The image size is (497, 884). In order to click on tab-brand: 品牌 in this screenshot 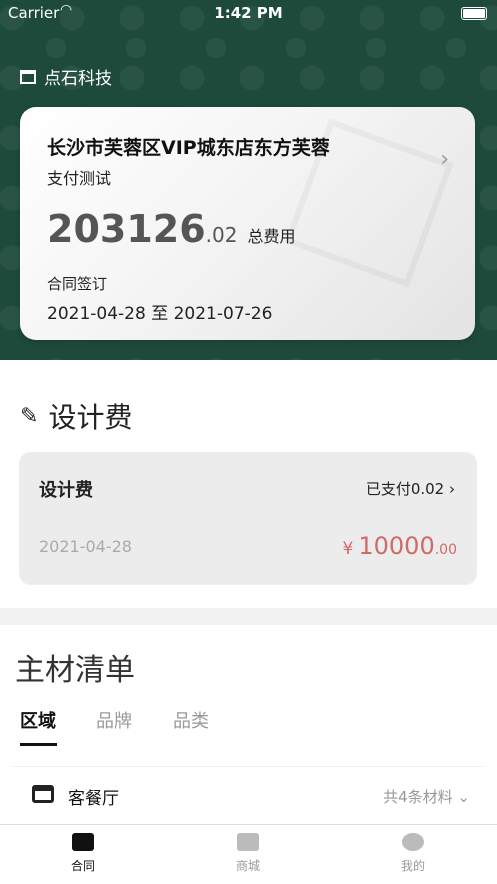, I will do `click(114, 720)`.